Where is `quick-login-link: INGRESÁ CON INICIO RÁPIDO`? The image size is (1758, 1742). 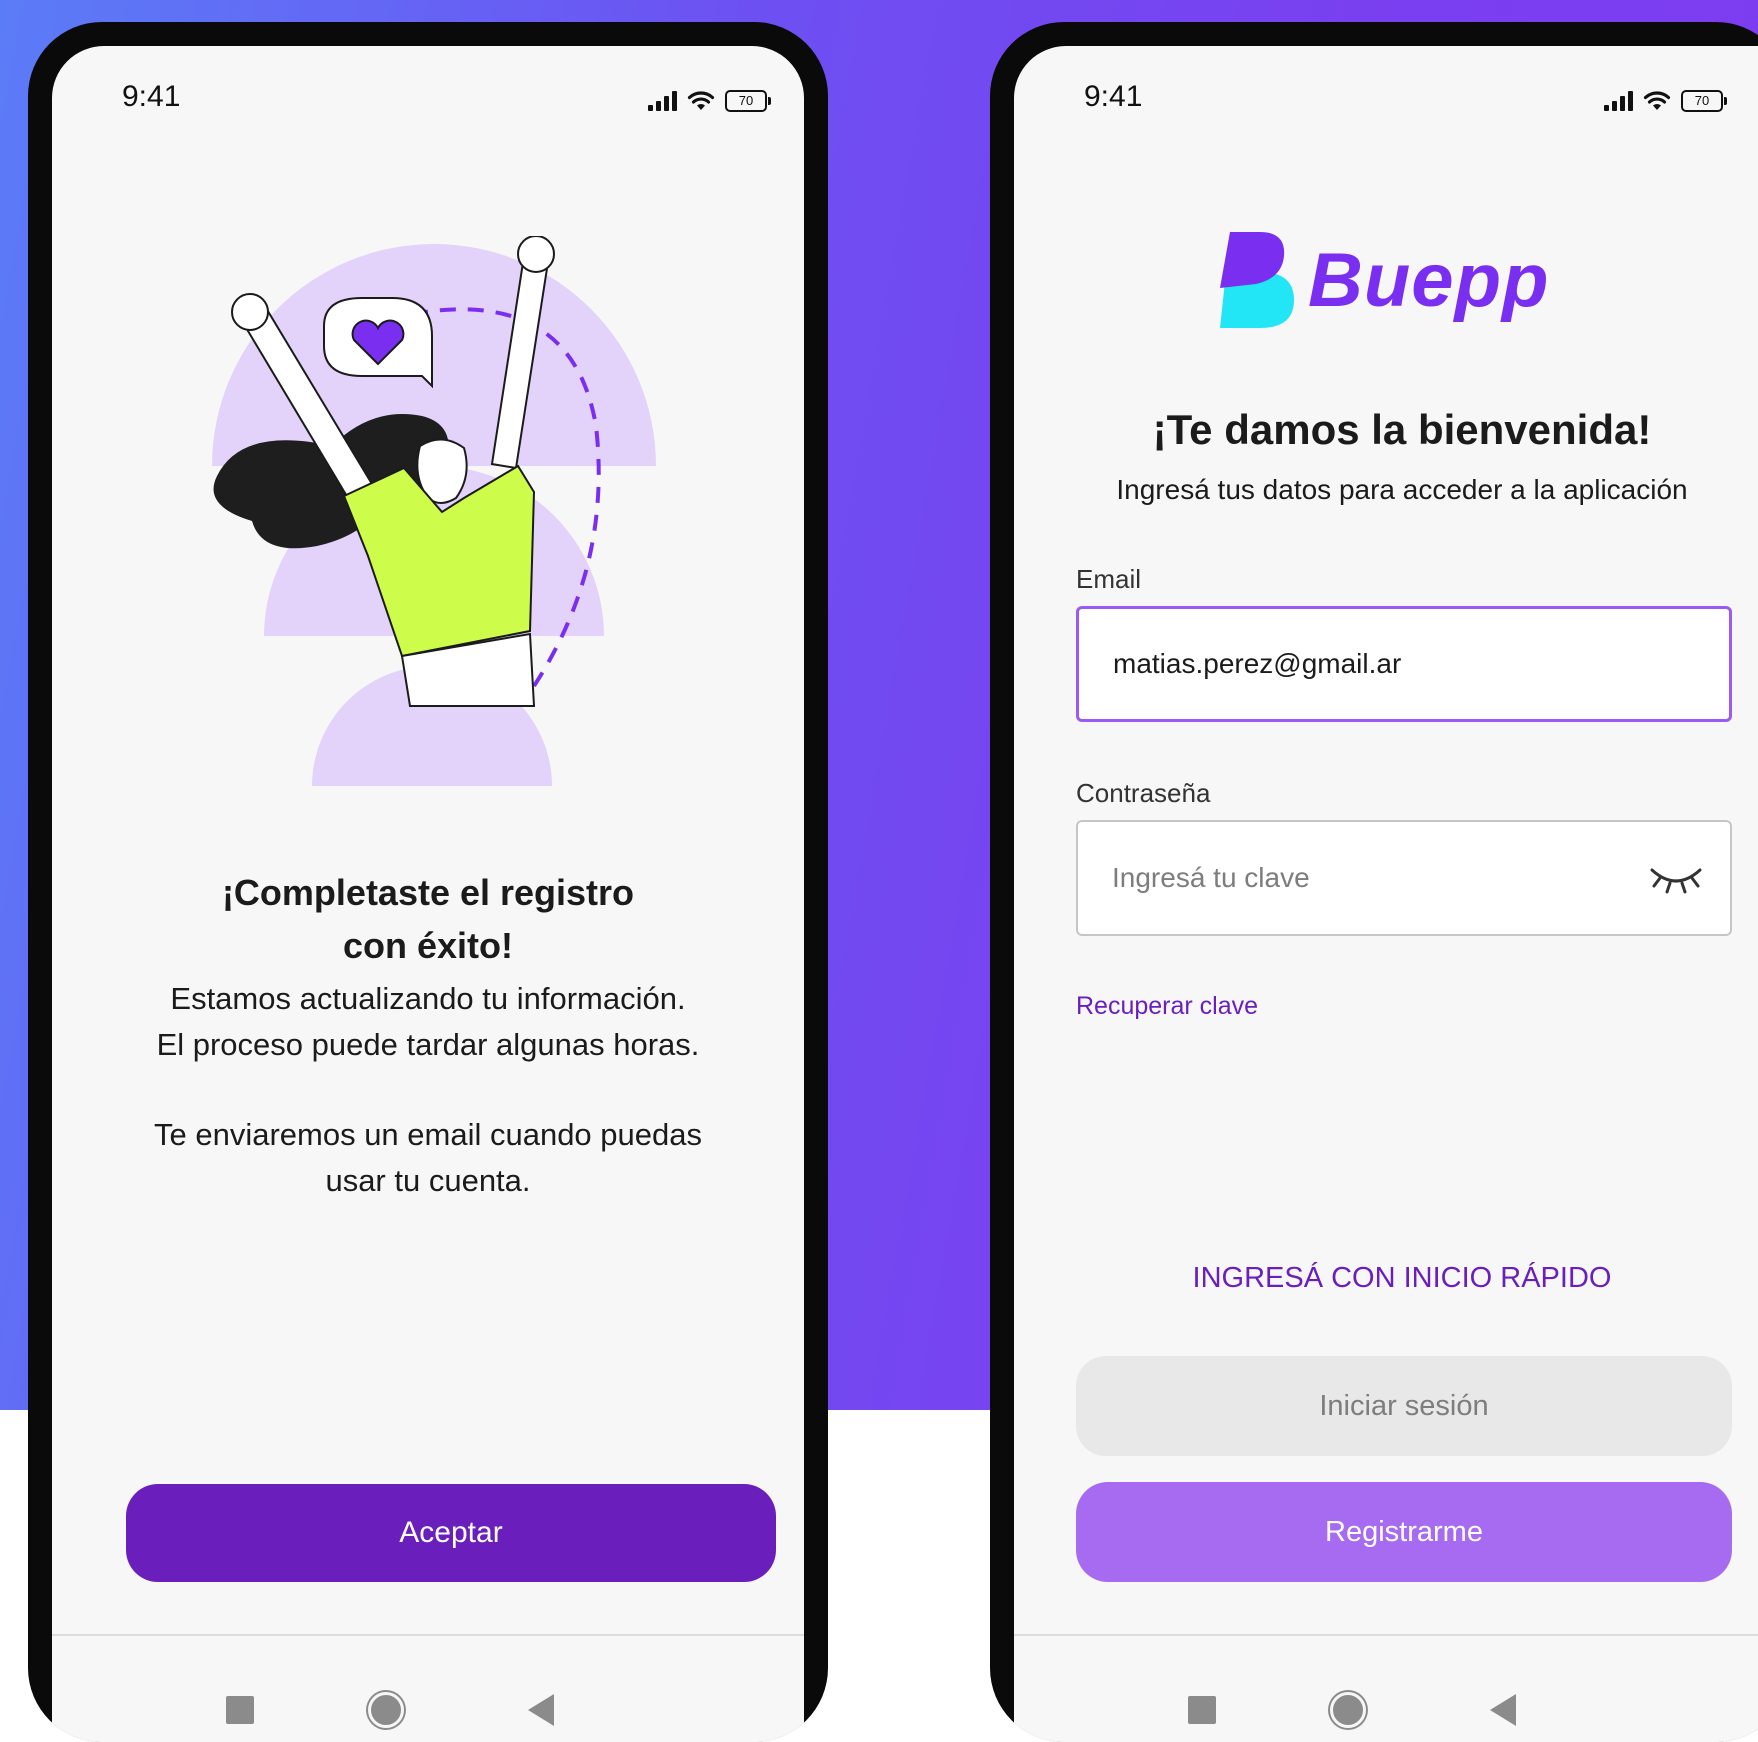 quick-login-link: INGRESÁ CON INICIO RÁPIDO is located at coordinates (1386, 1278).